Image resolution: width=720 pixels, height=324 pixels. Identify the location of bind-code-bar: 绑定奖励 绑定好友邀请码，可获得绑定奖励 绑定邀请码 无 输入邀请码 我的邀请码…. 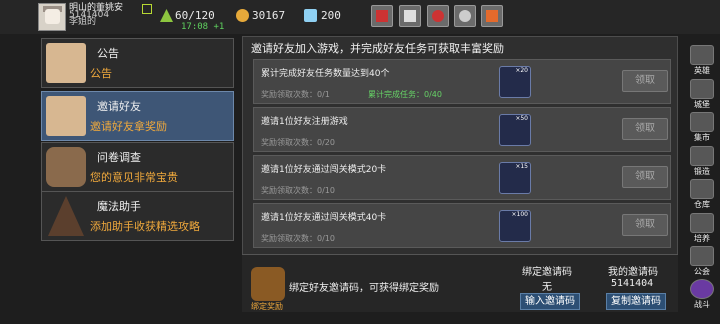
(460, 283).